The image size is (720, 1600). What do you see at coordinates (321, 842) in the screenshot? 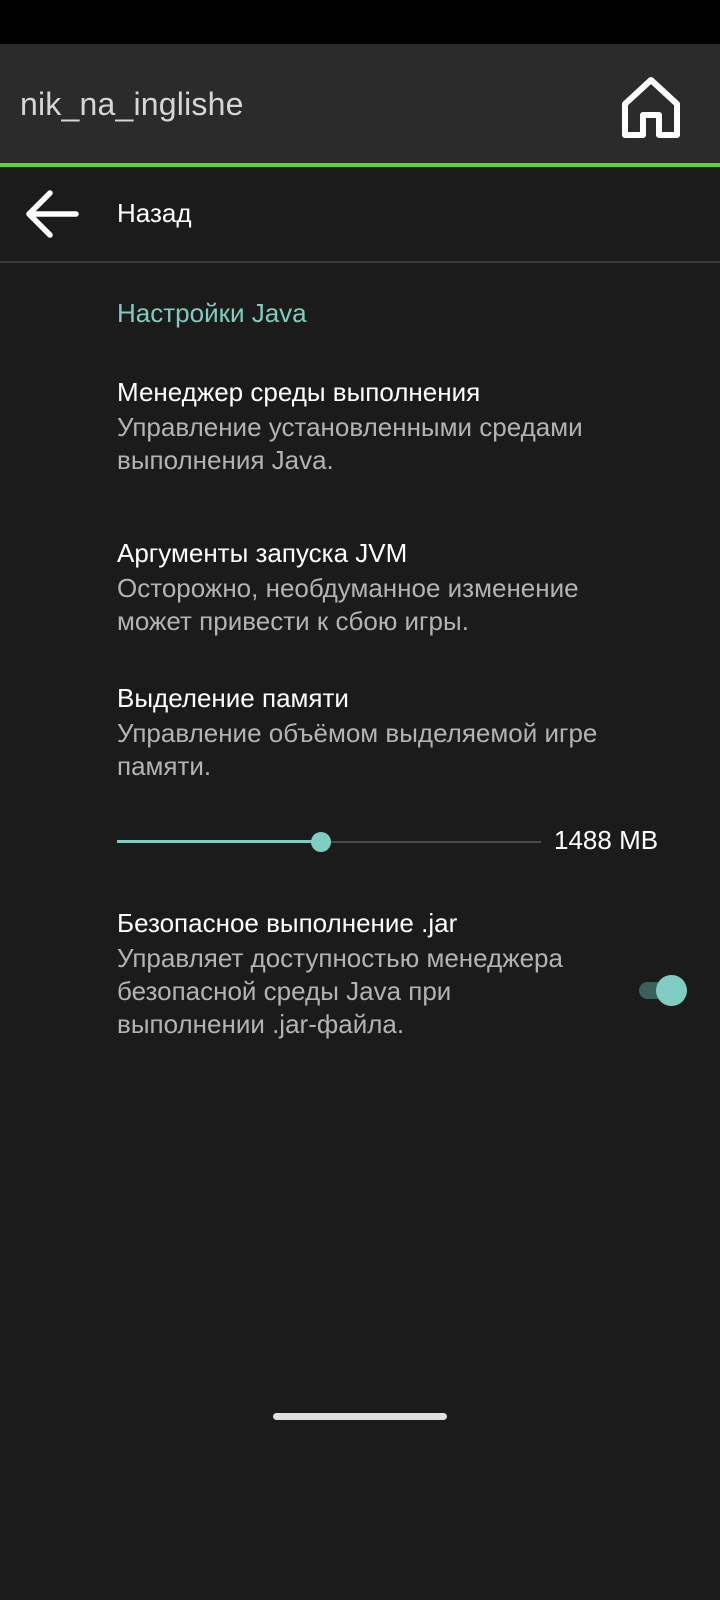
I see `slider-thumb` at bounding box center [321, 842].